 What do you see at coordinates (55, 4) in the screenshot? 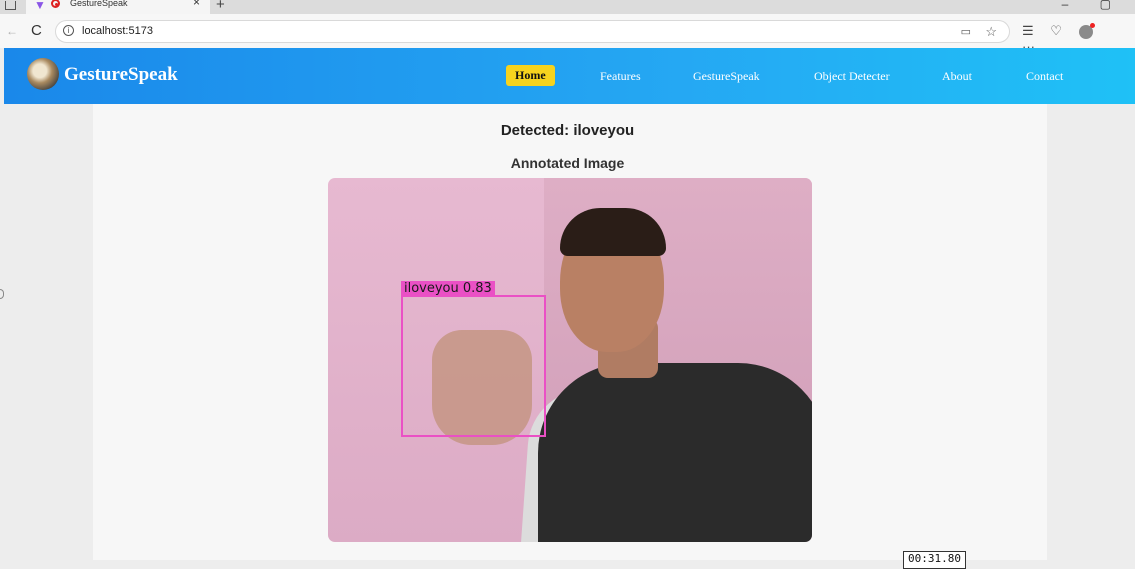
I see `recording-icon` at bounding box center [55, 4].